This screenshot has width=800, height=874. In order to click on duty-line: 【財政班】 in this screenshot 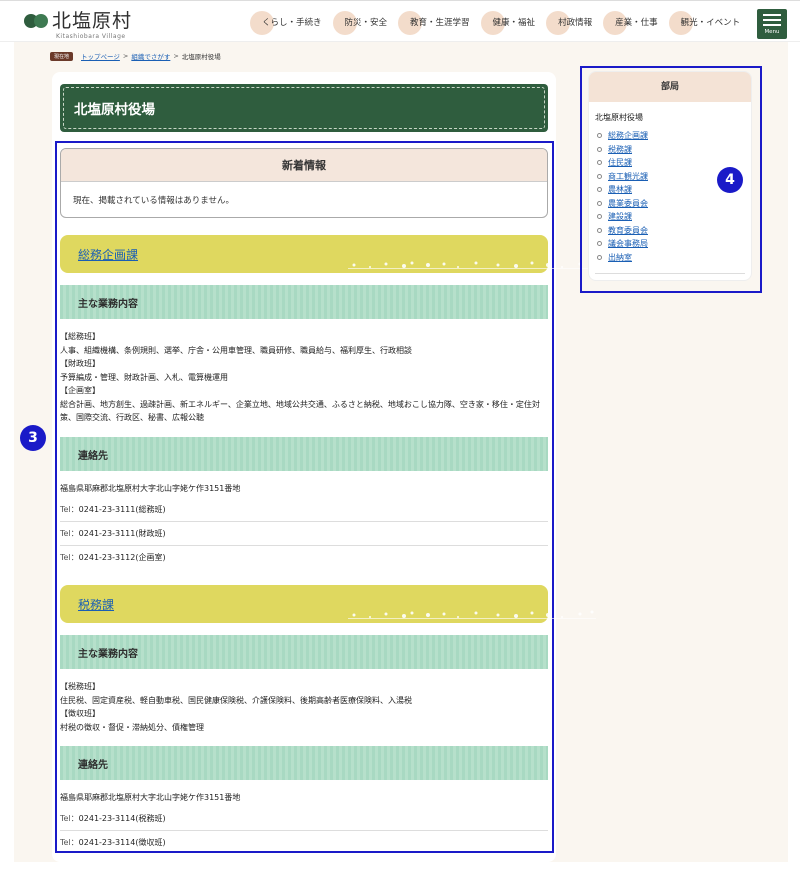, I will do `click(80, 363)`.